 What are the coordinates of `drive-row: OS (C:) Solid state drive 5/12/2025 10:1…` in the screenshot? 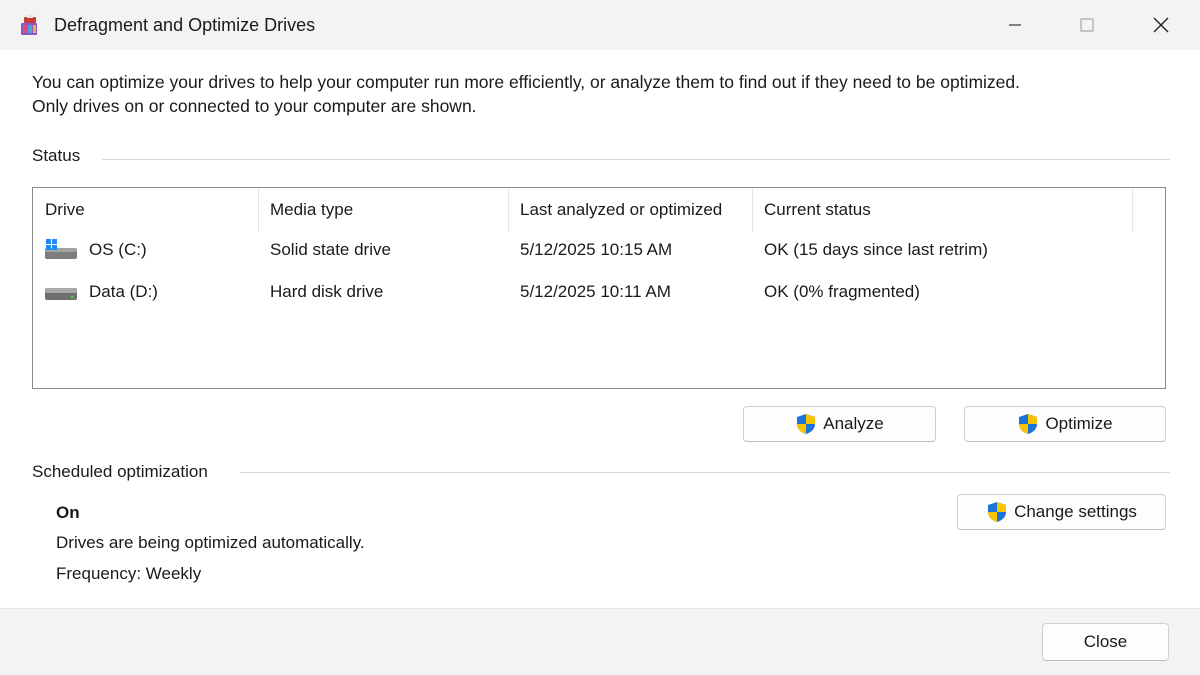 It's located at (599, 250).